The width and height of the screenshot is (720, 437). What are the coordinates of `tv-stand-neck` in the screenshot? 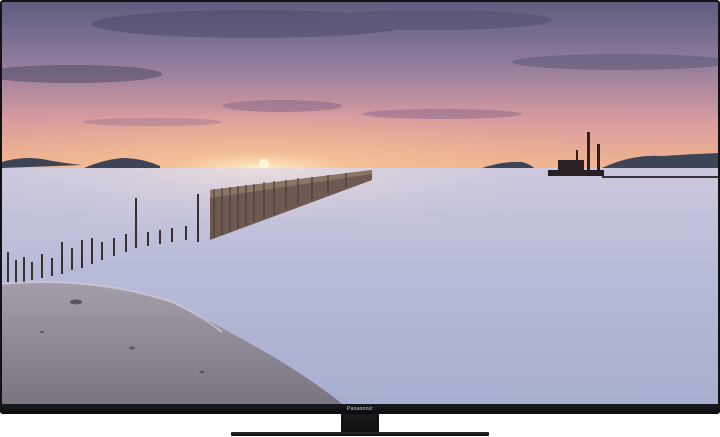 It's located at (360, 423).